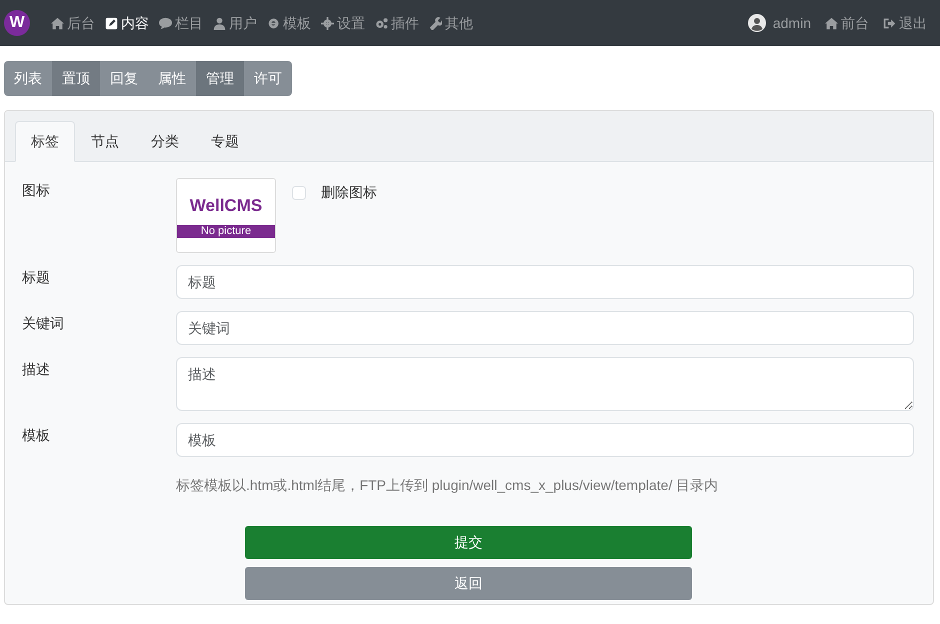 This screenshot has width=940, height=624. I want to click on tab: 标签, so click(45, 141).